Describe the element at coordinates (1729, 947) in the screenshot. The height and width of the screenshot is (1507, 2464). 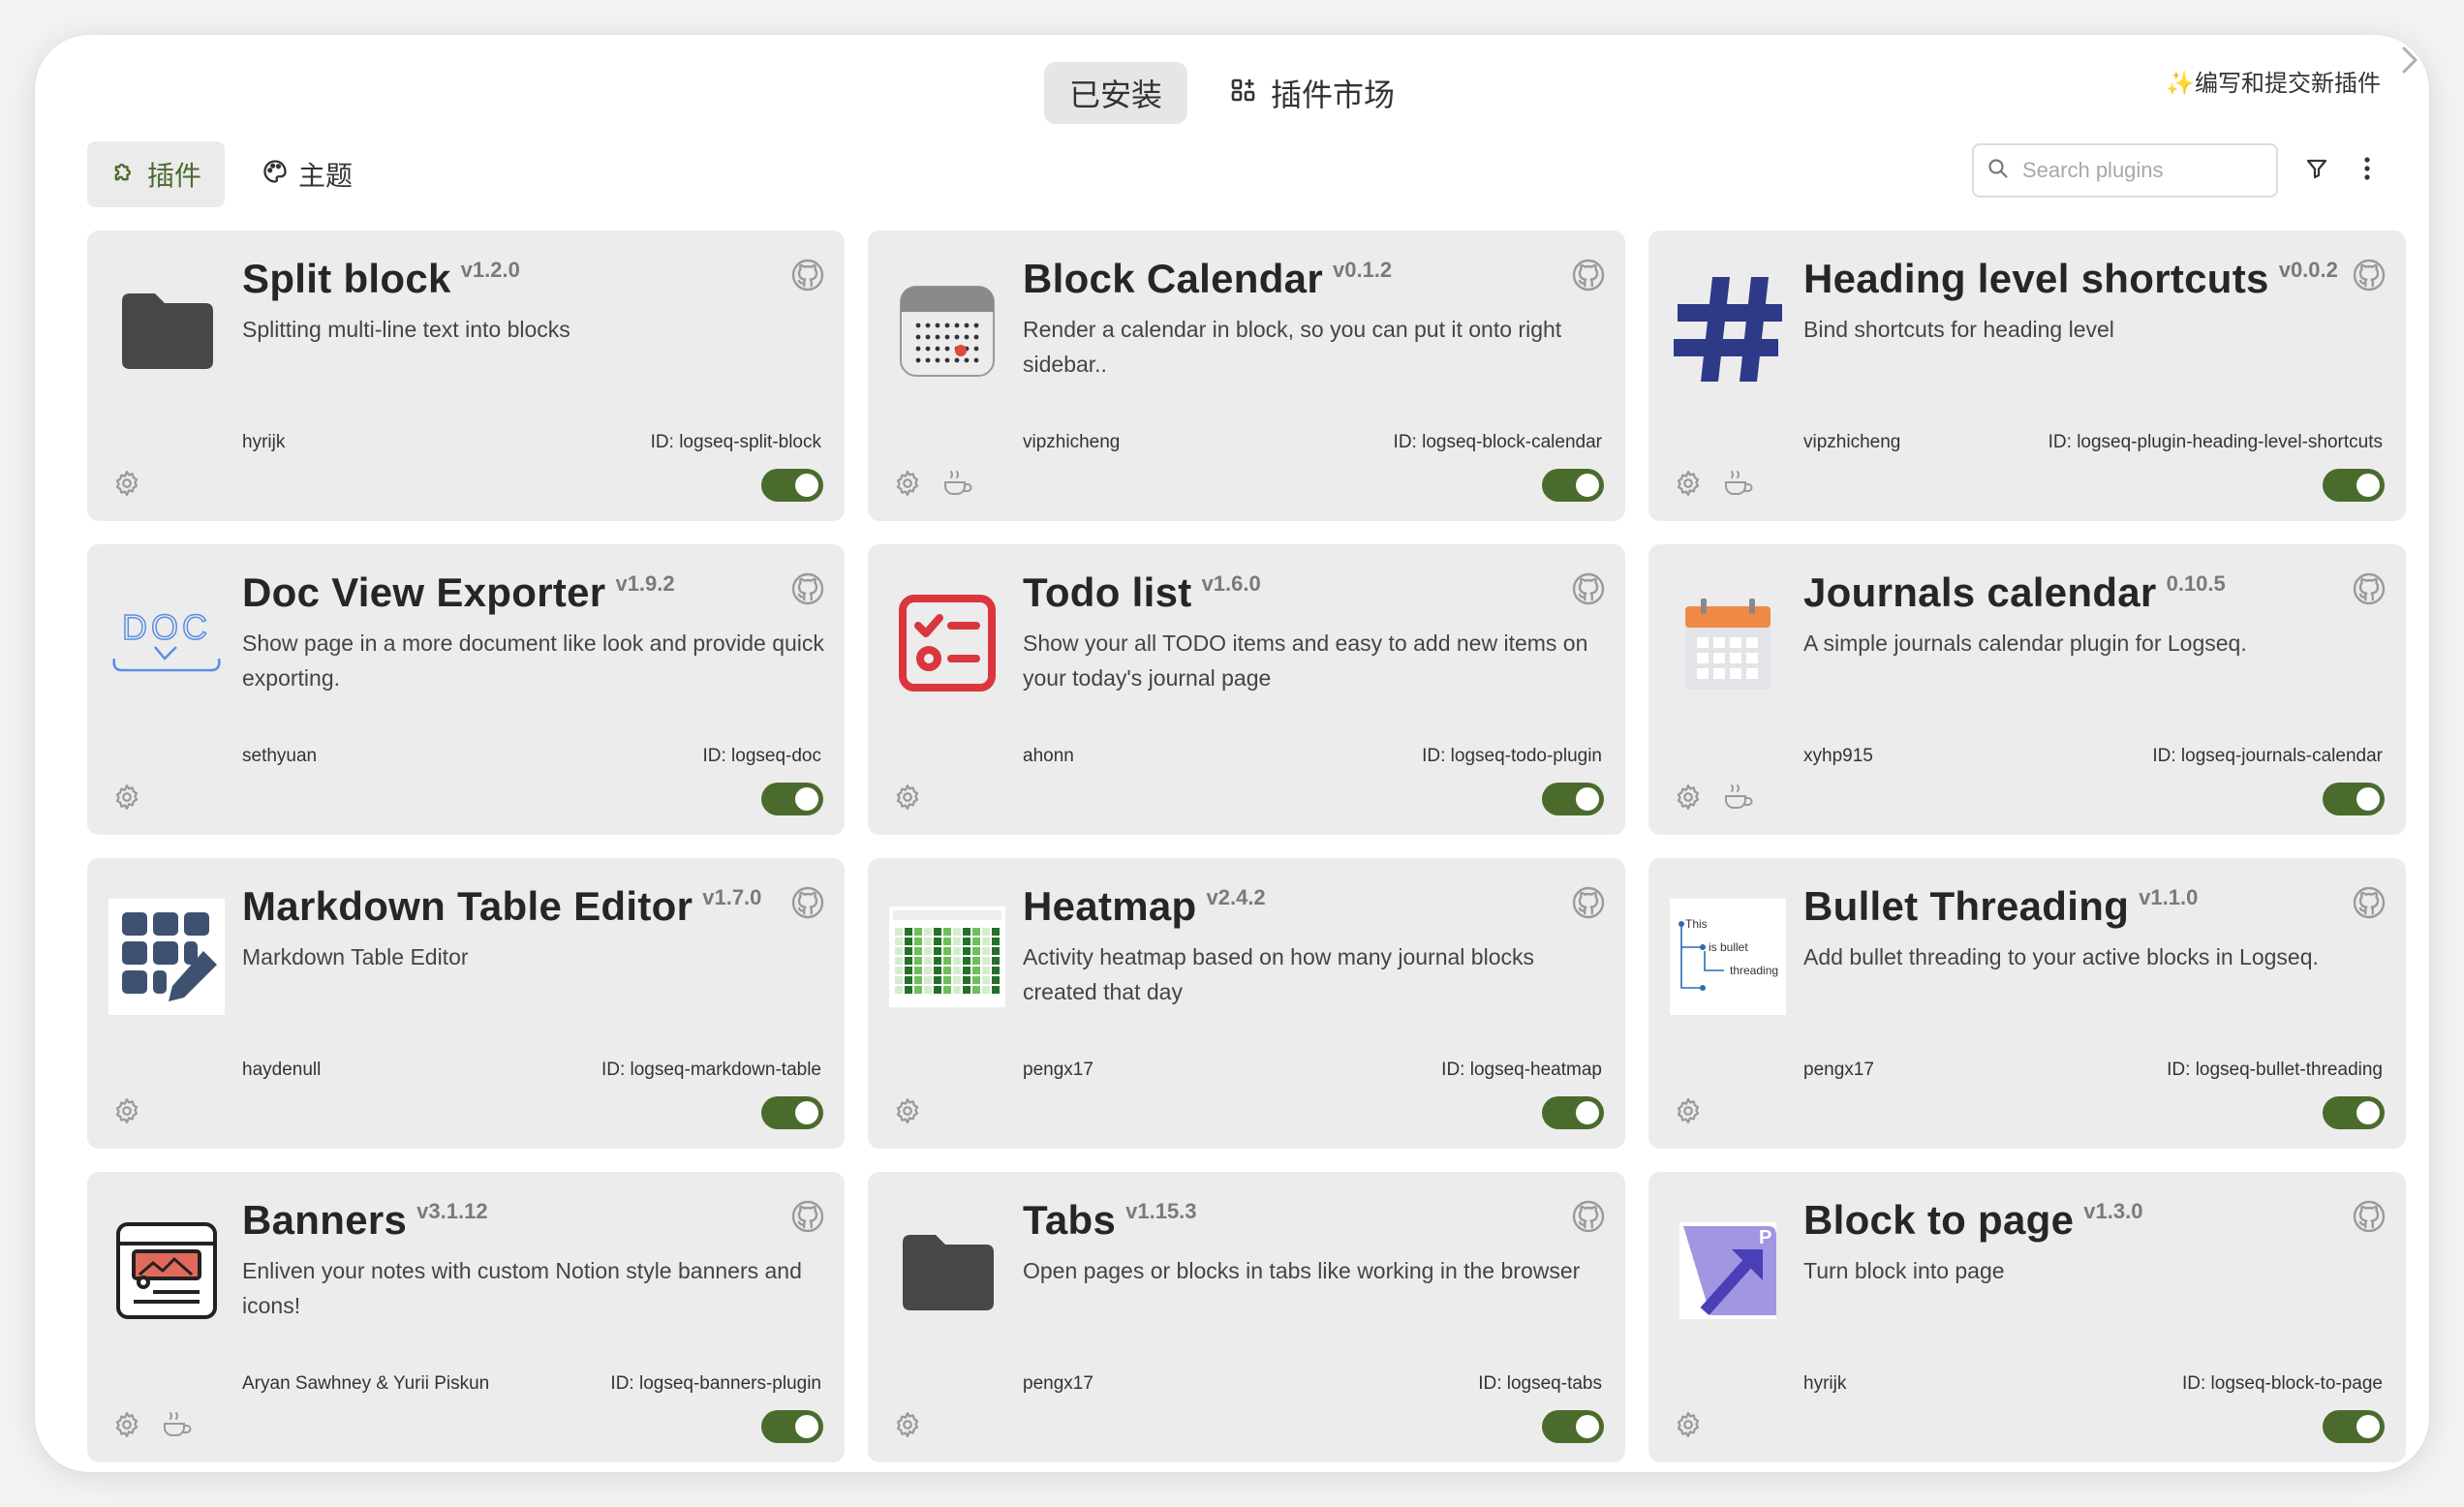
I see `svg-text: is bullet` at that location.